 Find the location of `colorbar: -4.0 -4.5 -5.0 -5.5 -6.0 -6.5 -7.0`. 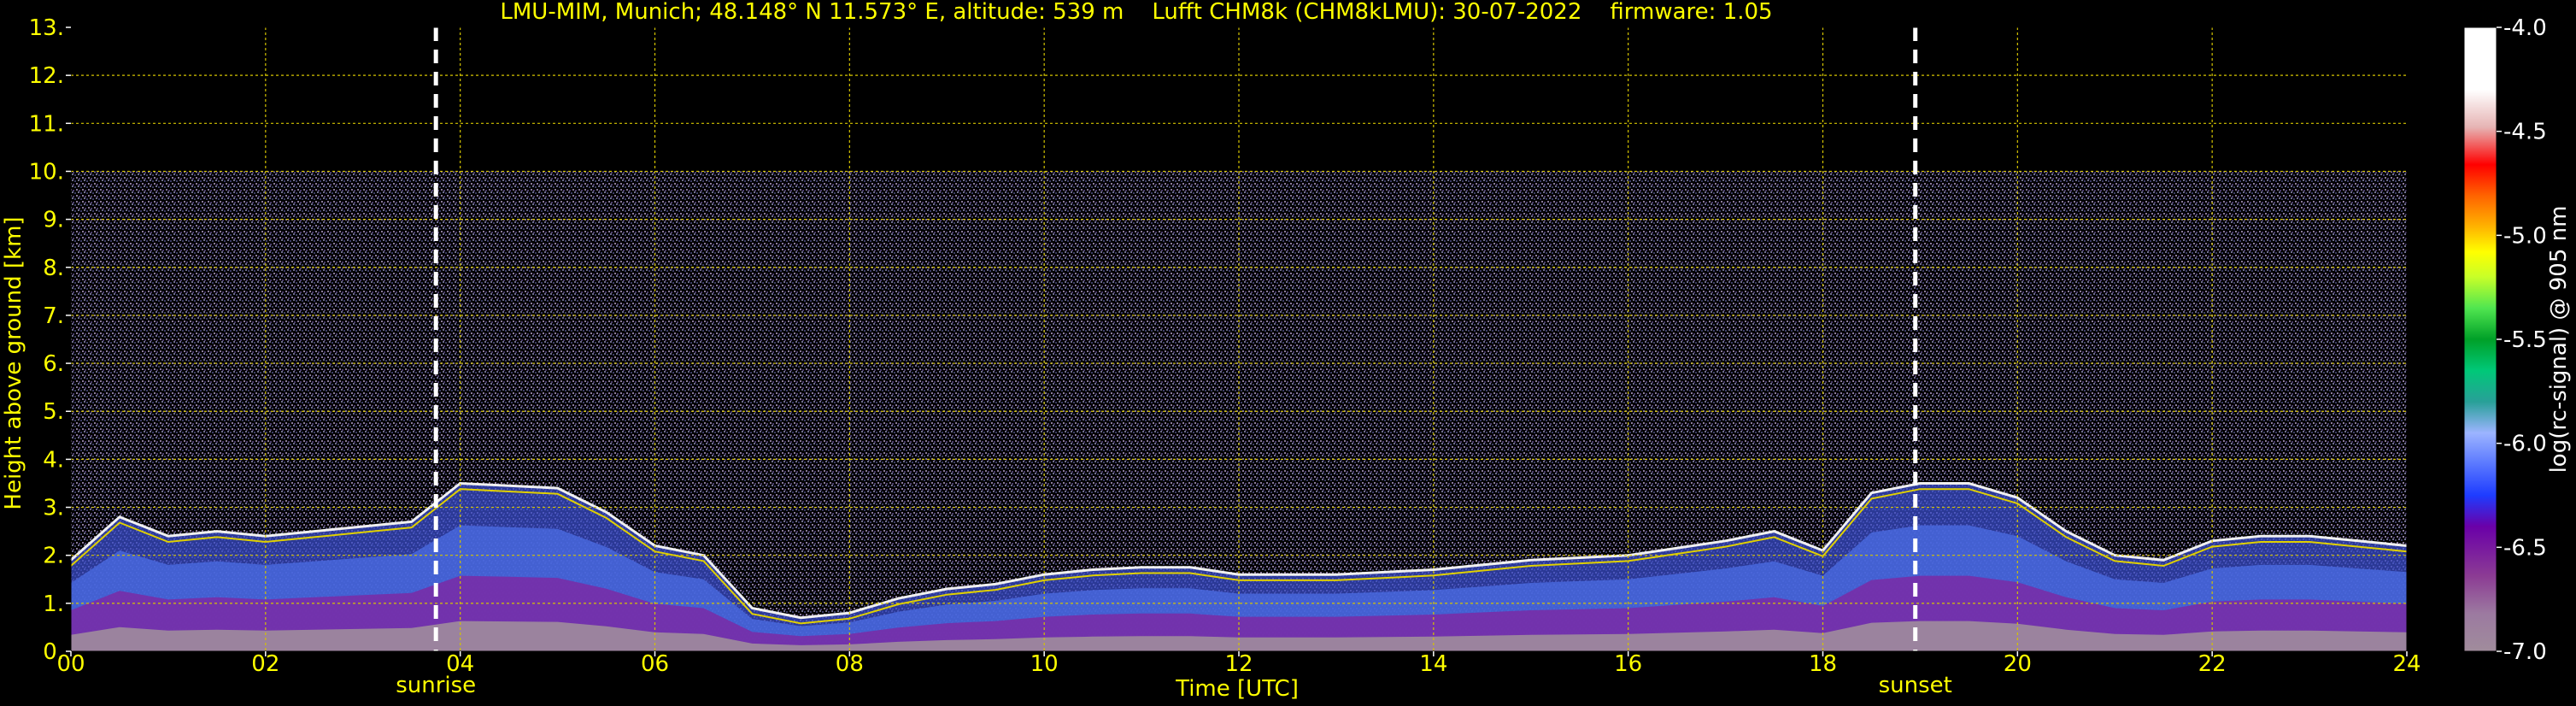

colorbar: -4.0 -4.5 -5.0 -5.5 -6.0 -6.5 -7.0 is located at coordinates (2505, 340).